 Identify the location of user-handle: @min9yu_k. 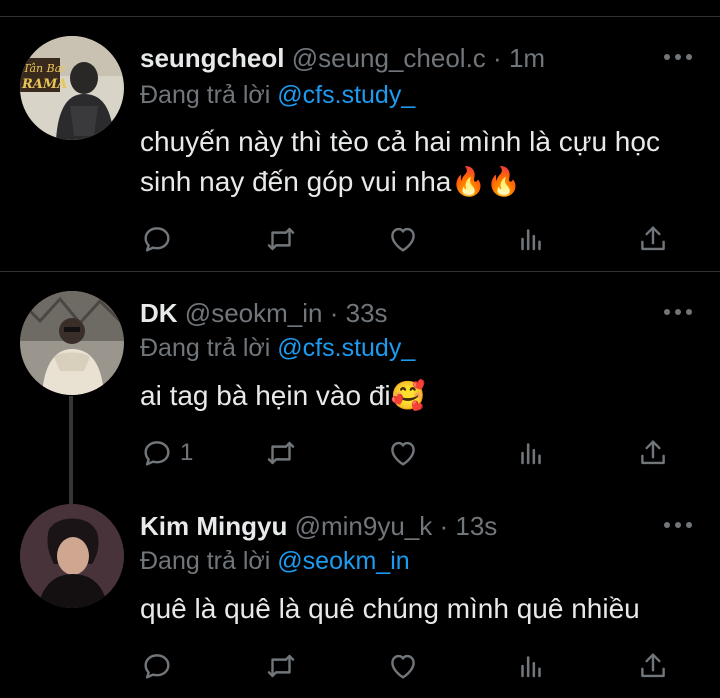
(364, 526).